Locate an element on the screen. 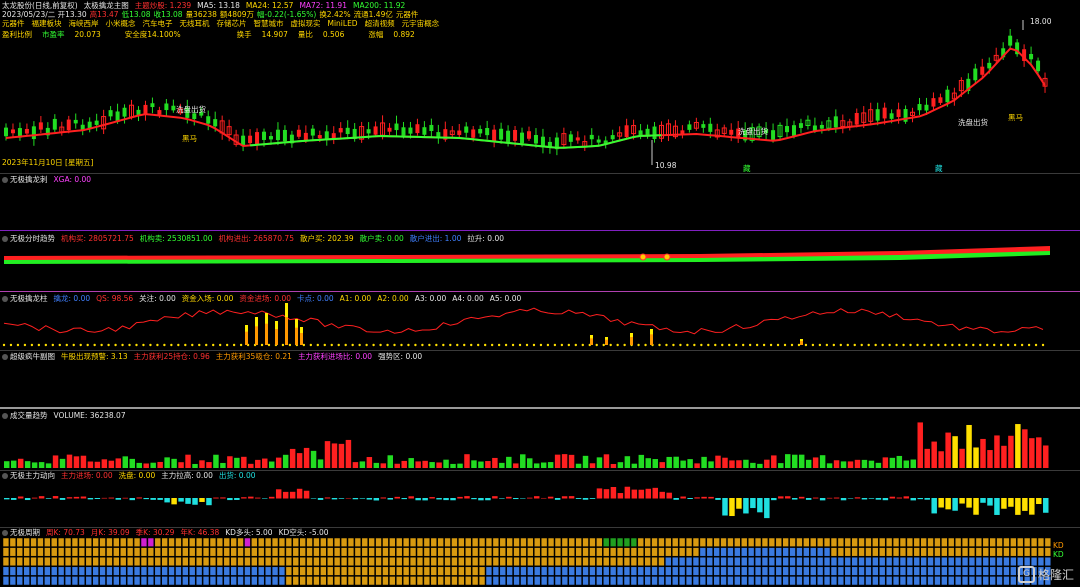  panel-title: 超级疯牛副图 is located at coordinates (28, 357).